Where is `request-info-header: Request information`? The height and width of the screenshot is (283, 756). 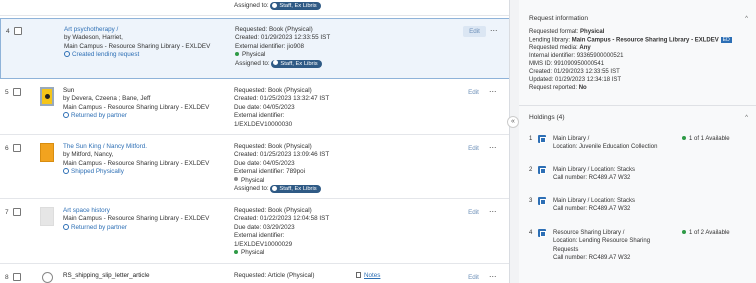 request-info-header: Request information is located at coordinates (558, 18).